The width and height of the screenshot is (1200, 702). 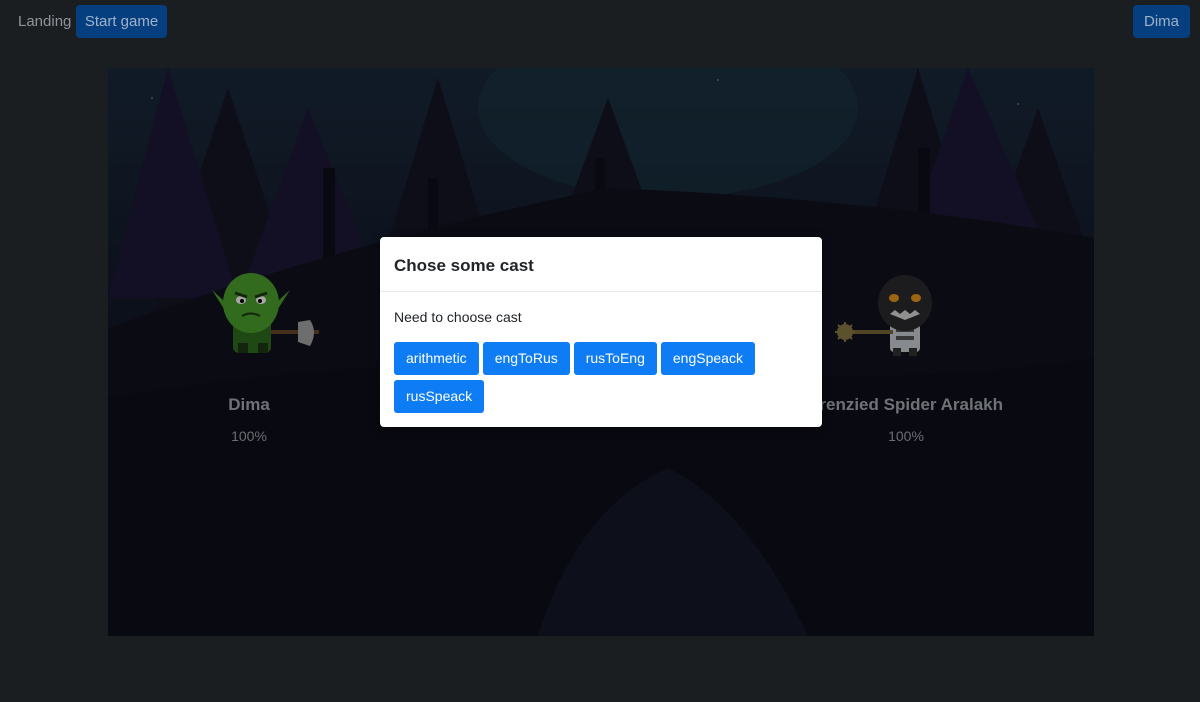 What do you see at coordinates (615, 358) in the screenshot?
I see `cast-button-rus-to-eng: rusToEng` at bounding box center [615, 358].